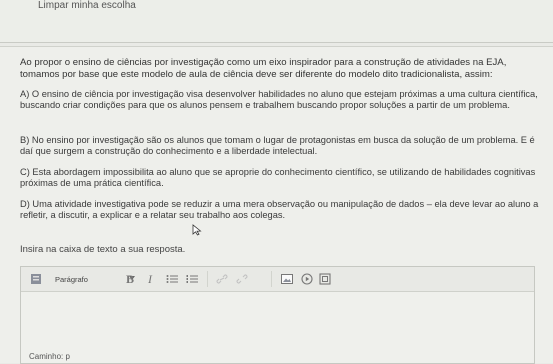 The width and height of the screenshot is (553, 364). Describe the element at coordinates (103, 249) in the screenshot. I see `answer-prompt: Insira na caixa de texto a sua resposta.` at that location.